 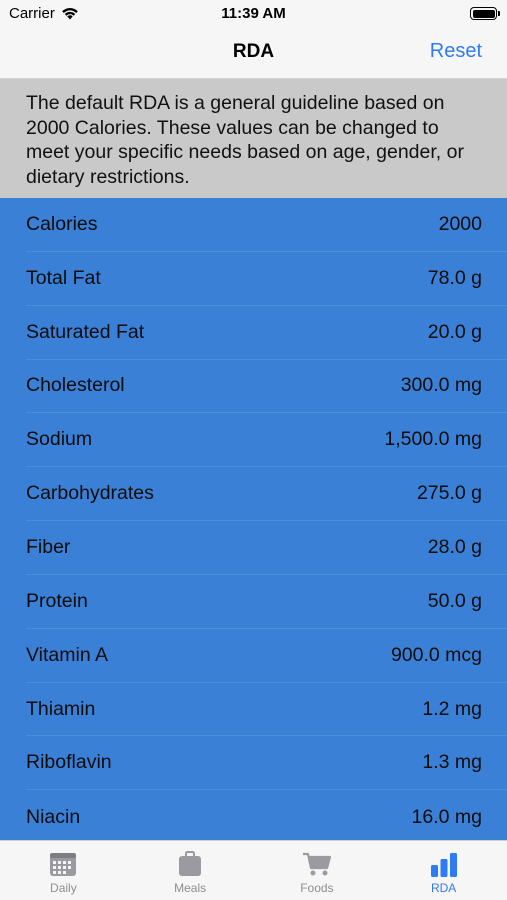 What do you see at coordinates (266, 494) in the screenshot?
I see `nutrient-row-carbohydrates: Carbohydrates 275.0 g` at bounding box center [266, 494].